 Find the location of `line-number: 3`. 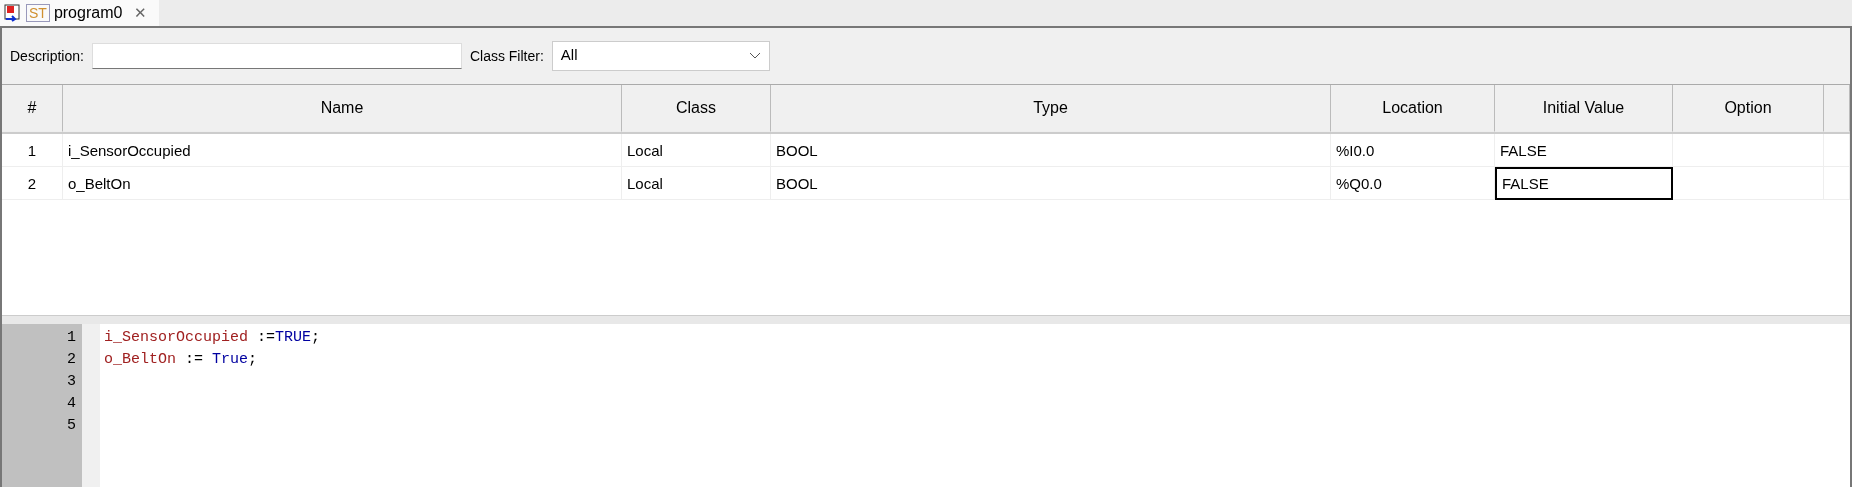

line-number: 3 is located at coordinates (71, 382).